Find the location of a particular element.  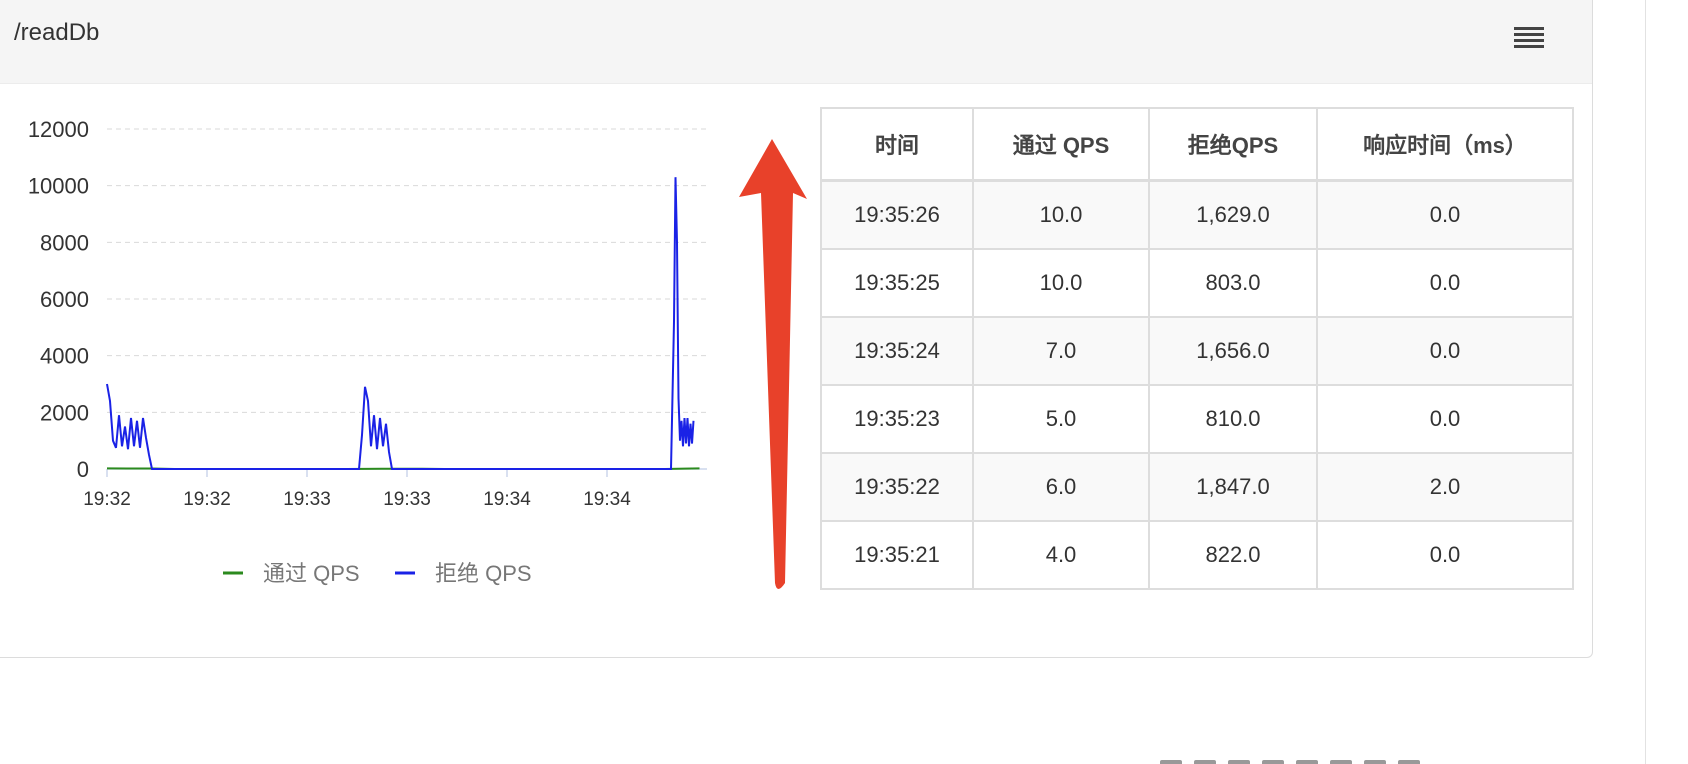

column-header-pass-qps: 通过 QPS is located at coordinates (1061, 144).